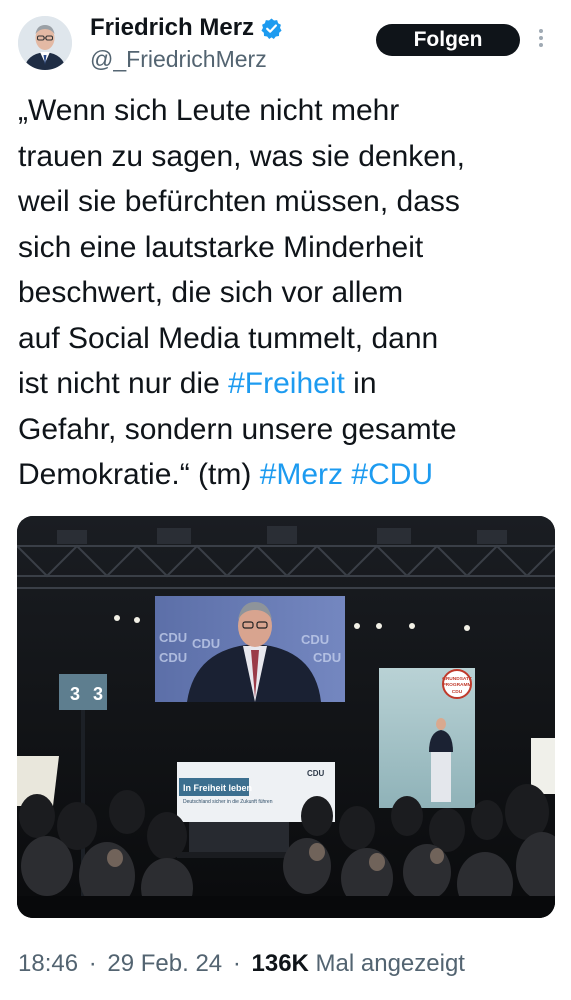 This screenshot has width=571, height=1000. Describe the element at coordinates (390, 963) in the screenshot. I see `view-count-label: Mal angezeigt` at that location.